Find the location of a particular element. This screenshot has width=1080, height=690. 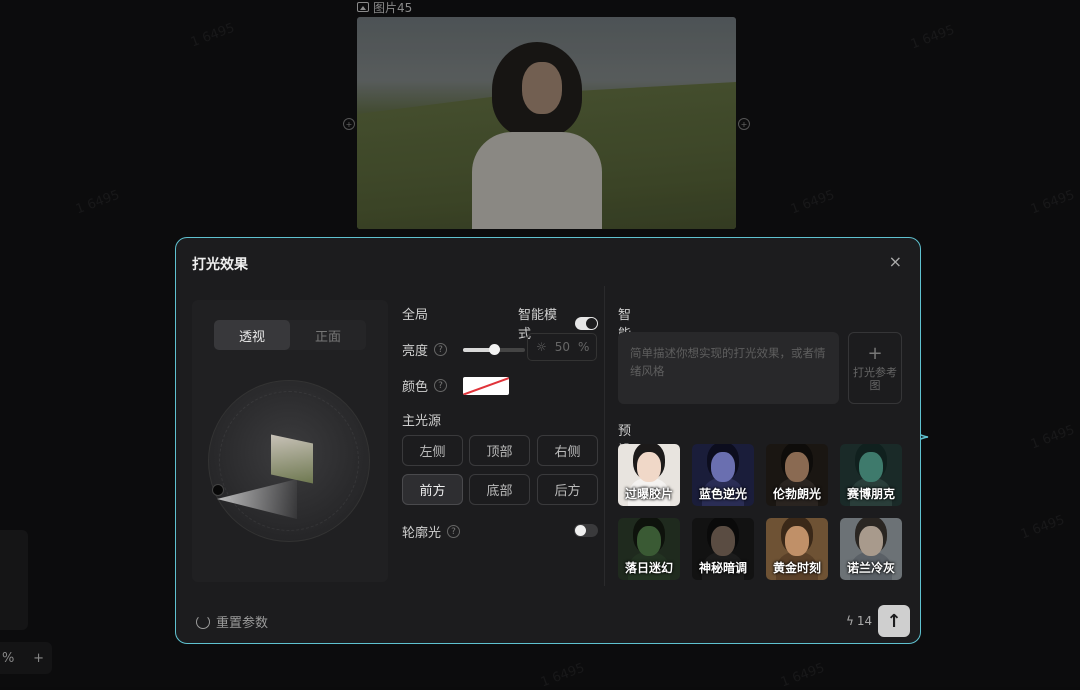

zoom-control: % + is located at coordinates (26, 658).